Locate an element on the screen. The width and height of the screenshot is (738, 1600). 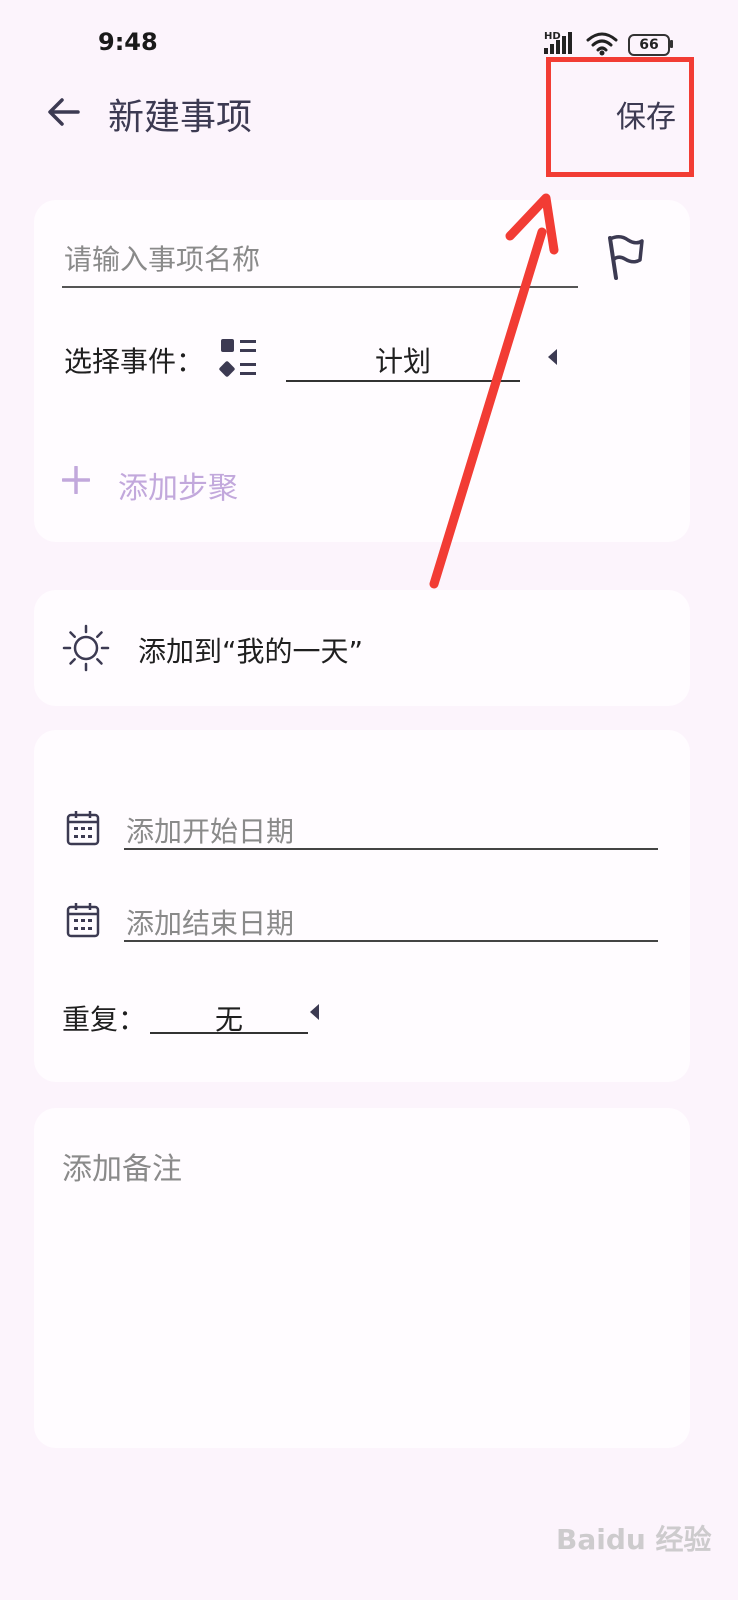
sun-icon is located at coordinates (86, 648).